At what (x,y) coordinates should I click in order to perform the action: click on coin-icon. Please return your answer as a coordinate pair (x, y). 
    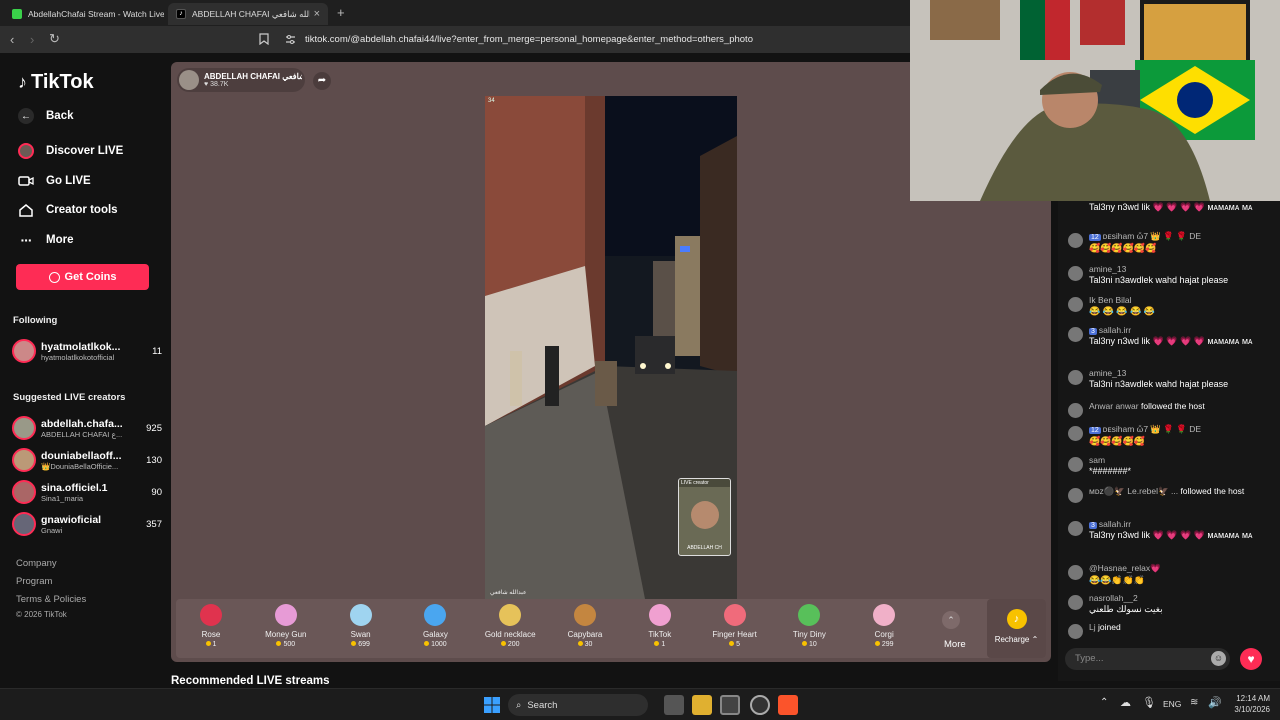
    Looking at the image, I should click on (657, 643).